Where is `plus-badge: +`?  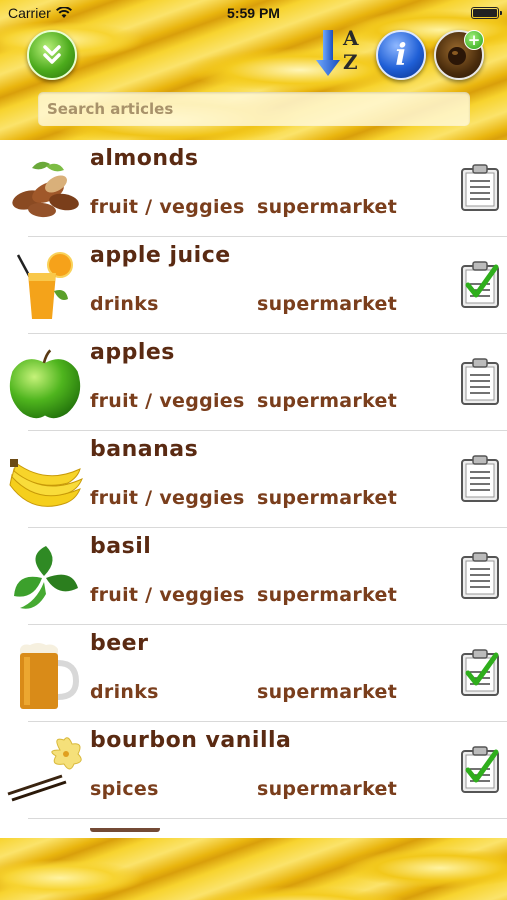
plus-badge: + is located at coordinates (474, 40).